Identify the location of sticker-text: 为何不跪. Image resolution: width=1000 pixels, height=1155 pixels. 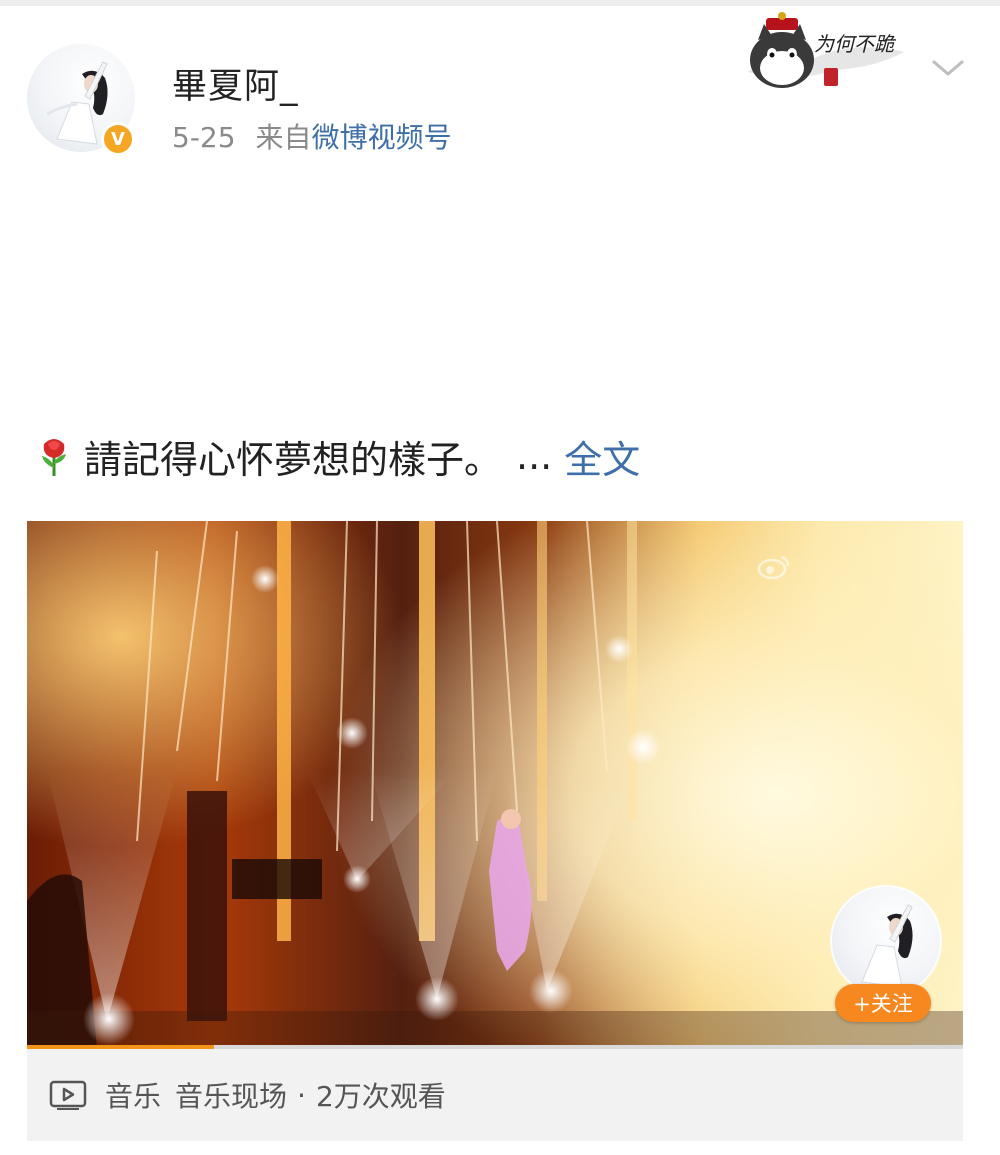
(854, 44).